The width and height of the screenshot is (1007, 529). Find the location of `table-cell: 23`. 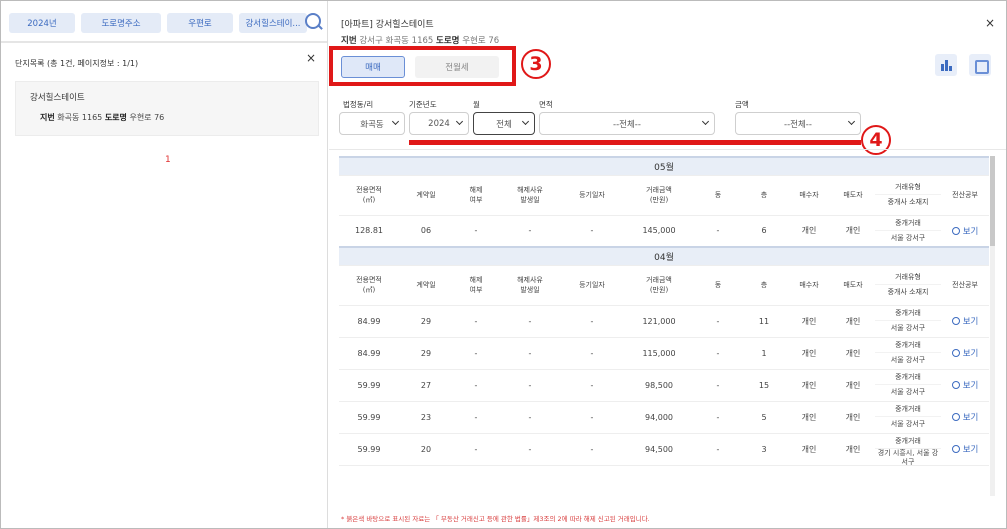

table-cell: 23 is located at coordinates (426, 417).